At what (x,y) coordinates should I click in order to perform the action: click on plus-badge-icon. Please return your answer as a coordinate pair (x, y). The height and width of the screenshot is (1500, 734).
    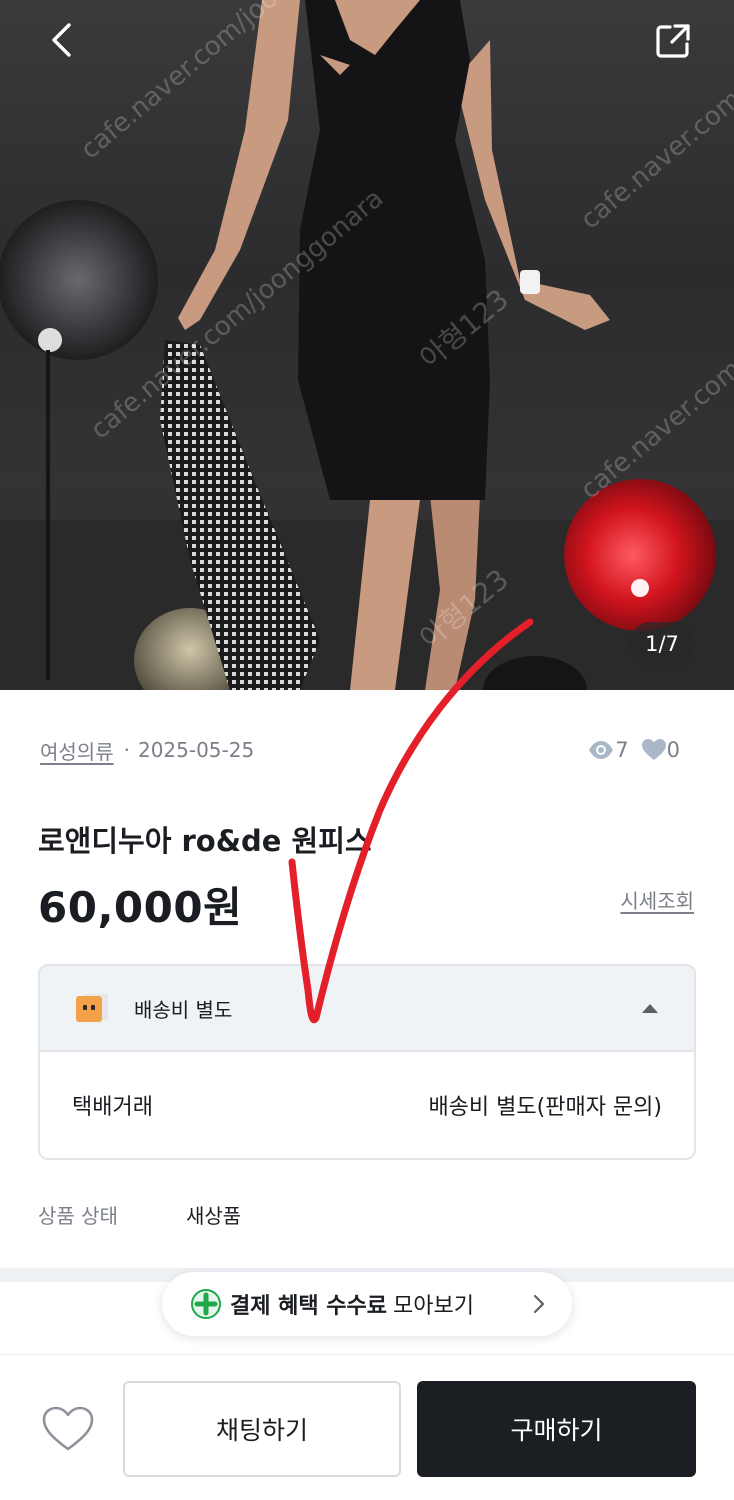
    Looking at the image, I should click on (206, 1304).